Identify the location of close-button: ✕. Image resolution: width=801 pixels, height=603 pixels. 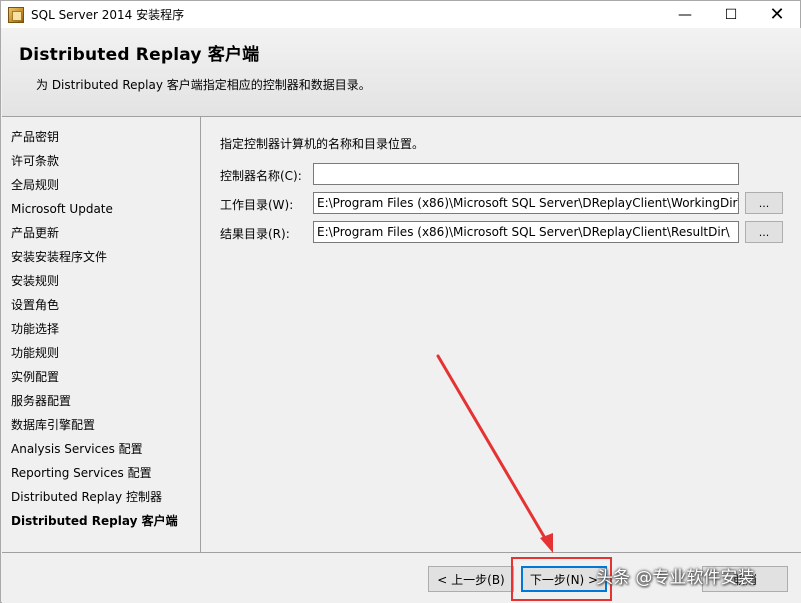
(777, 14).